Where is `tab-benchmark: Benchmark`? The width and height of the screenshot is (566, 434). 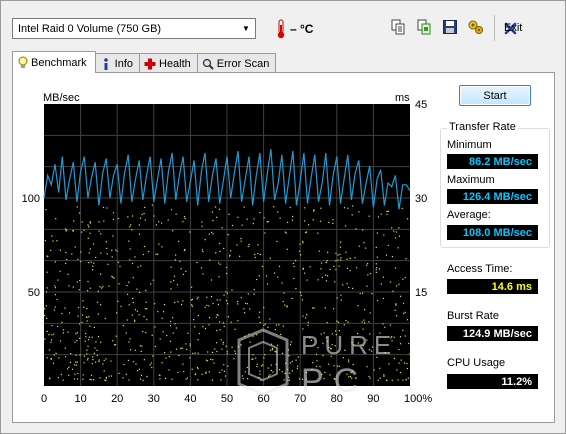
tab-benchmark: Benchmark is located at coordinates (54, 62).